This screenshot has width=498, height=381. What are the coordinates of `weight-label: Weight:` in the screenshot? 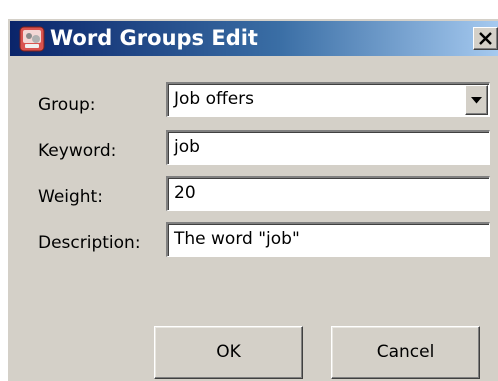 It's located at (70, 197).